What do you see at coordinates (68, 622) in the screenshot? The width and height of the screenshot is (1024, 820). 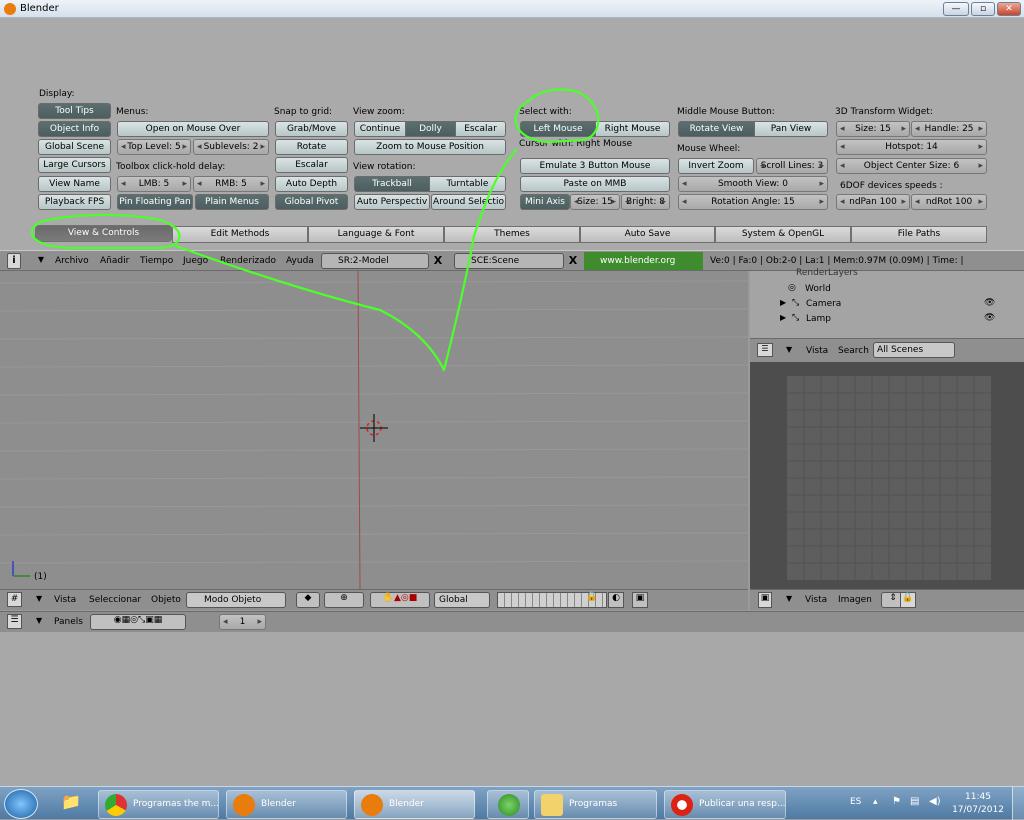 I see `panels-menu: Panels` at bounding box center [68, 622].